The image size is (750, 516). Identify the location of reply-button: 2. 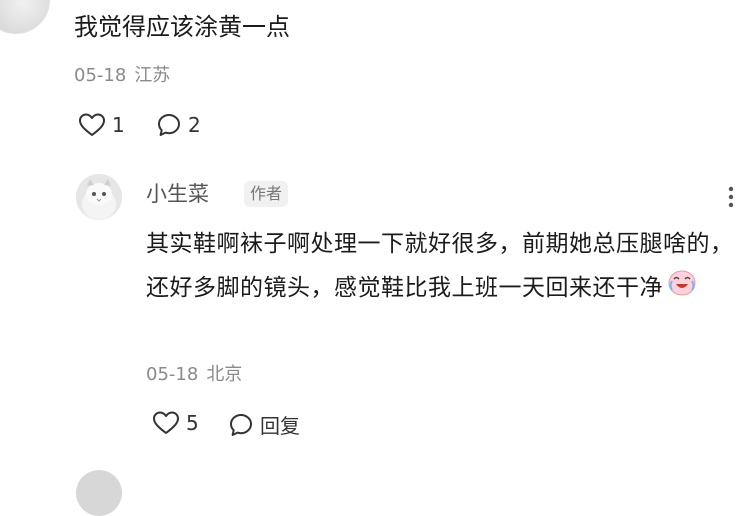
(178, 125).